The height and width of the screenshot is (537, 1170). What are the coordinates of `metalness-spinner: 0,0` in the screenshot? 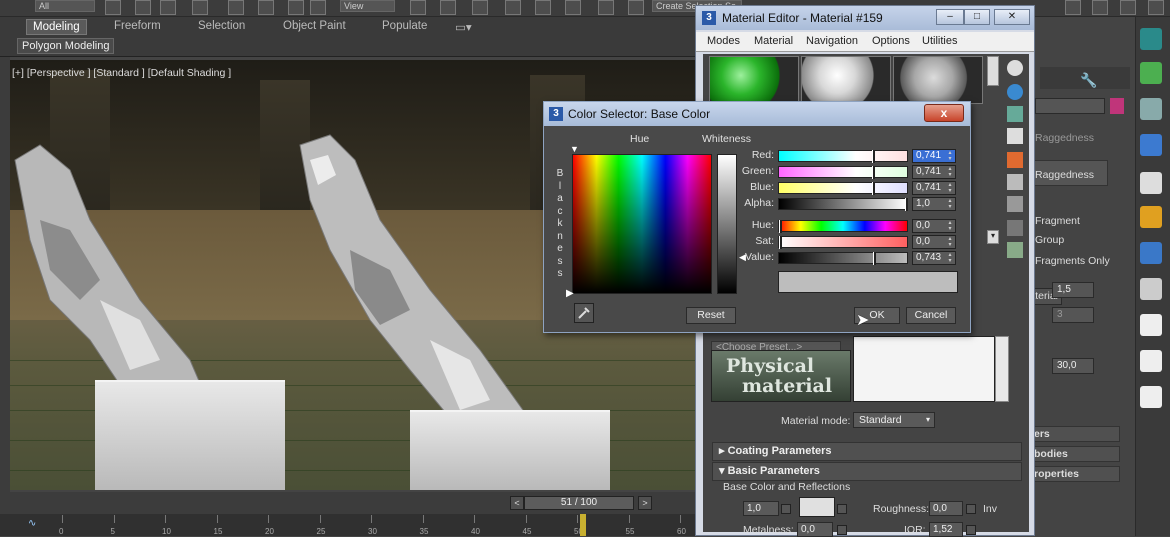 It's located at (815, 529).